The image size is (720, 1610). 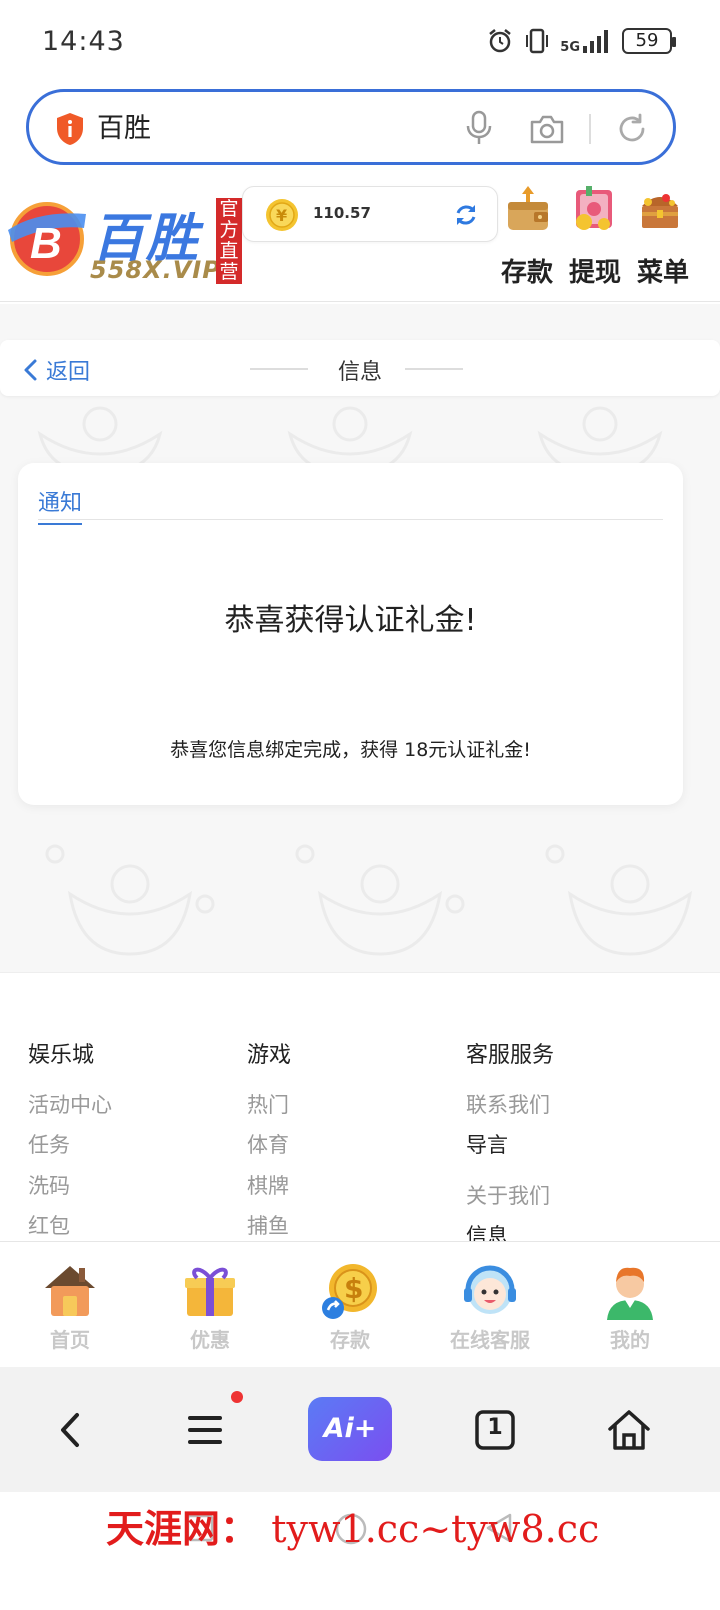 I want to click on footer-link: 棋牌, so click(x=268, y=1185).